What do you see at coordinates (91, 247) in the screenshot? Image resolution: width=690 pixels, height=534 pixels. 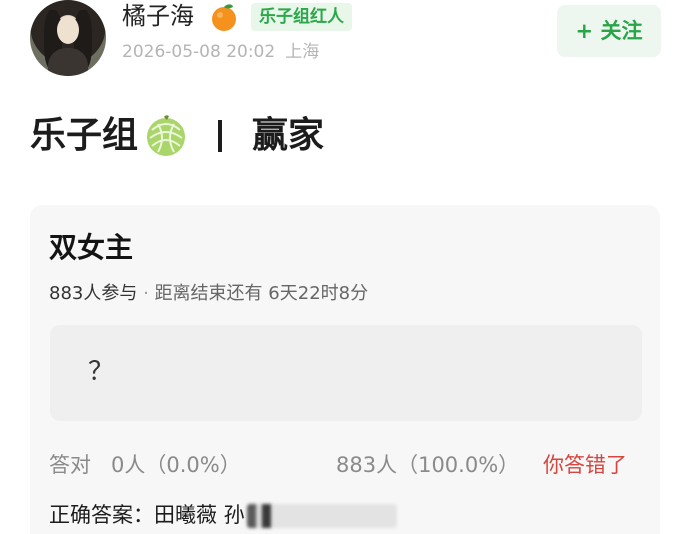 I see `quiz-title: 双女主` at bounding box center [91, 247].